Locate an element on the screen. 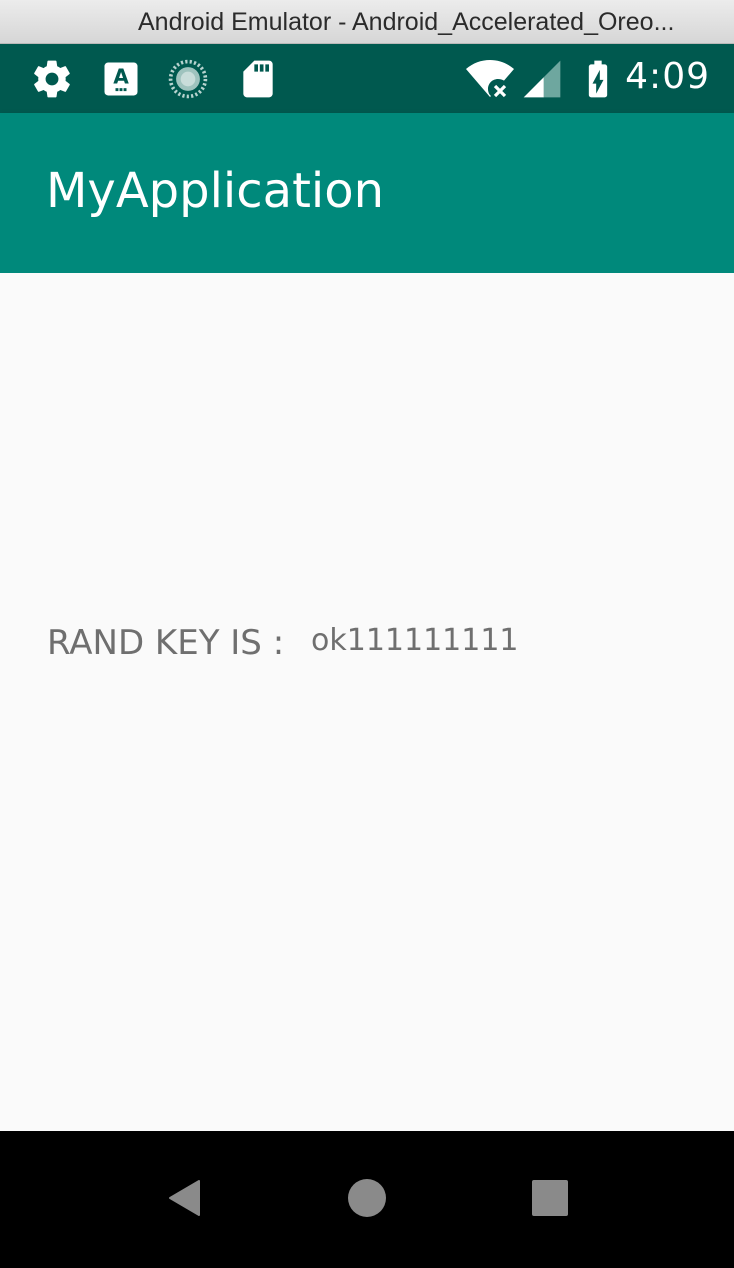 The height and width of the screenshot is (1268, 734). svg-text: A is located at coordinates (121, 77).